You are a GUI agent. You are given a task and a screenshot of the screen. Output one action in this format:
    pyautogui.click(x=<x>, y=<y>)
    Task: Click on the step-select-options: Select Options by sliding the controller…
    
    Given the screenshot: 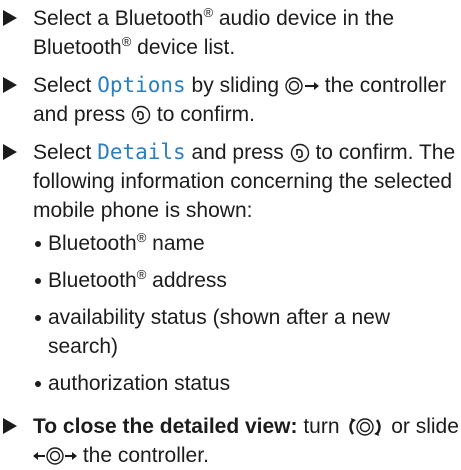 What is the action you would take?
    pyautogui.click(x=230, y=100)
    